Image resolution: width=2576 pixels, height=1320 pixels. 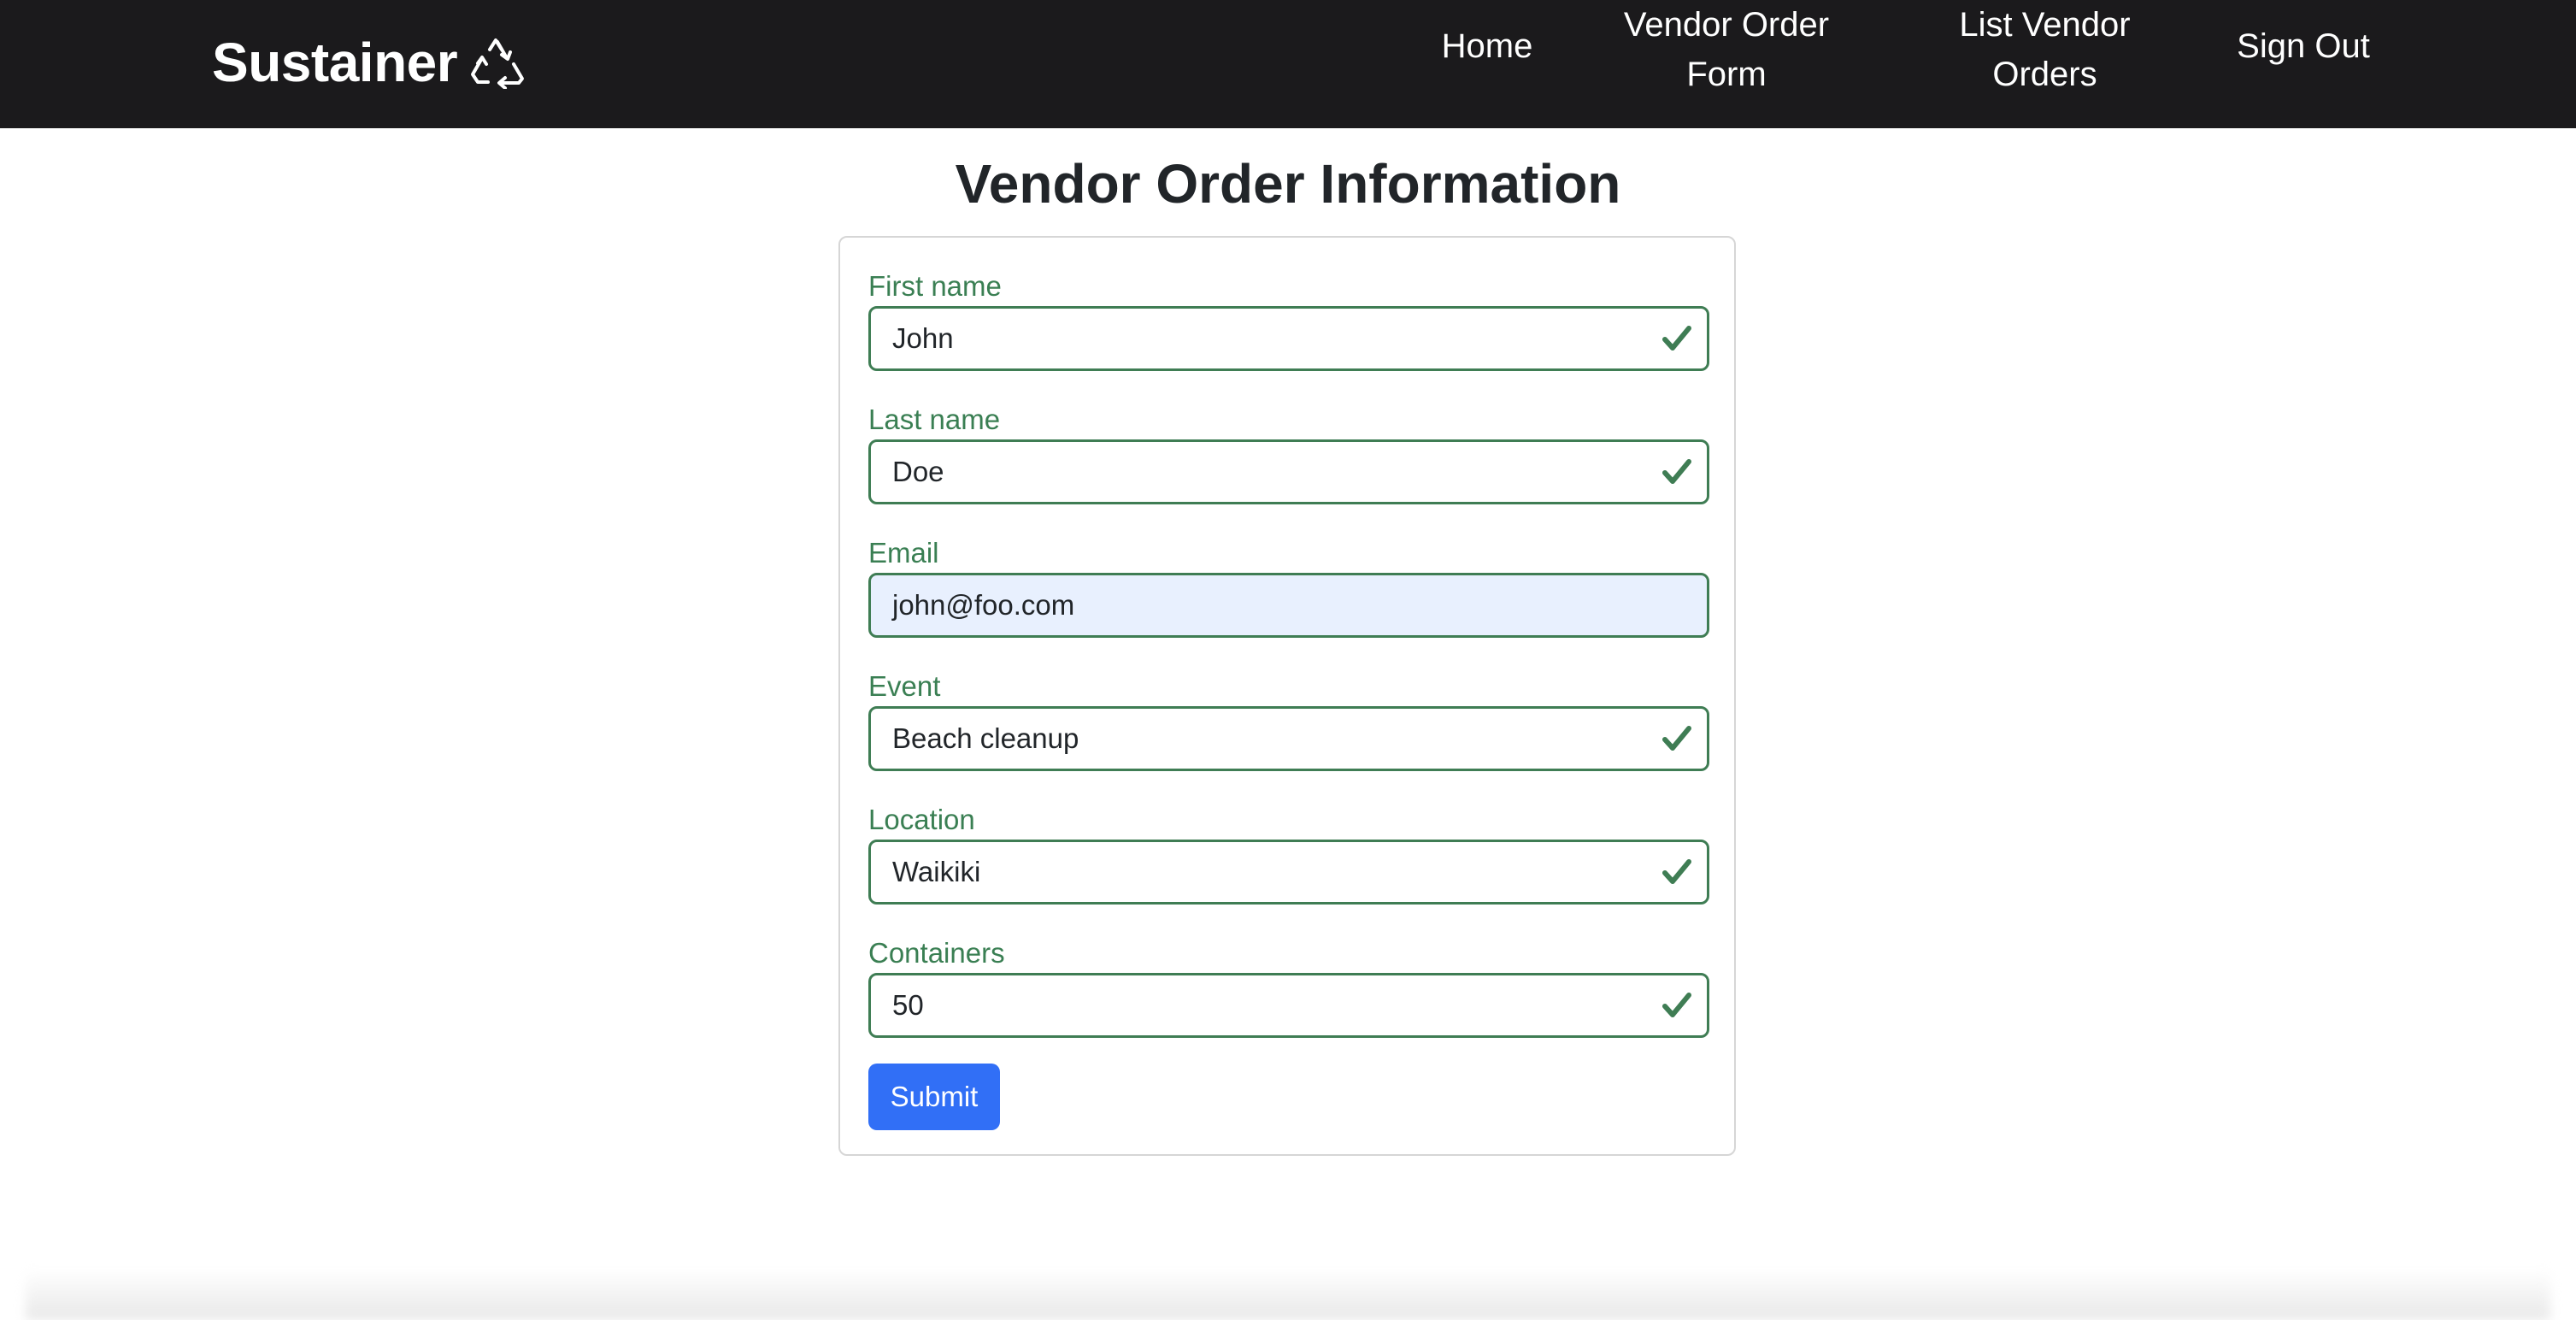 What do you see at coordinates (908, 1005) in the screenshot?
I see `containers-value: 50` at bounding box center [908, 1005].